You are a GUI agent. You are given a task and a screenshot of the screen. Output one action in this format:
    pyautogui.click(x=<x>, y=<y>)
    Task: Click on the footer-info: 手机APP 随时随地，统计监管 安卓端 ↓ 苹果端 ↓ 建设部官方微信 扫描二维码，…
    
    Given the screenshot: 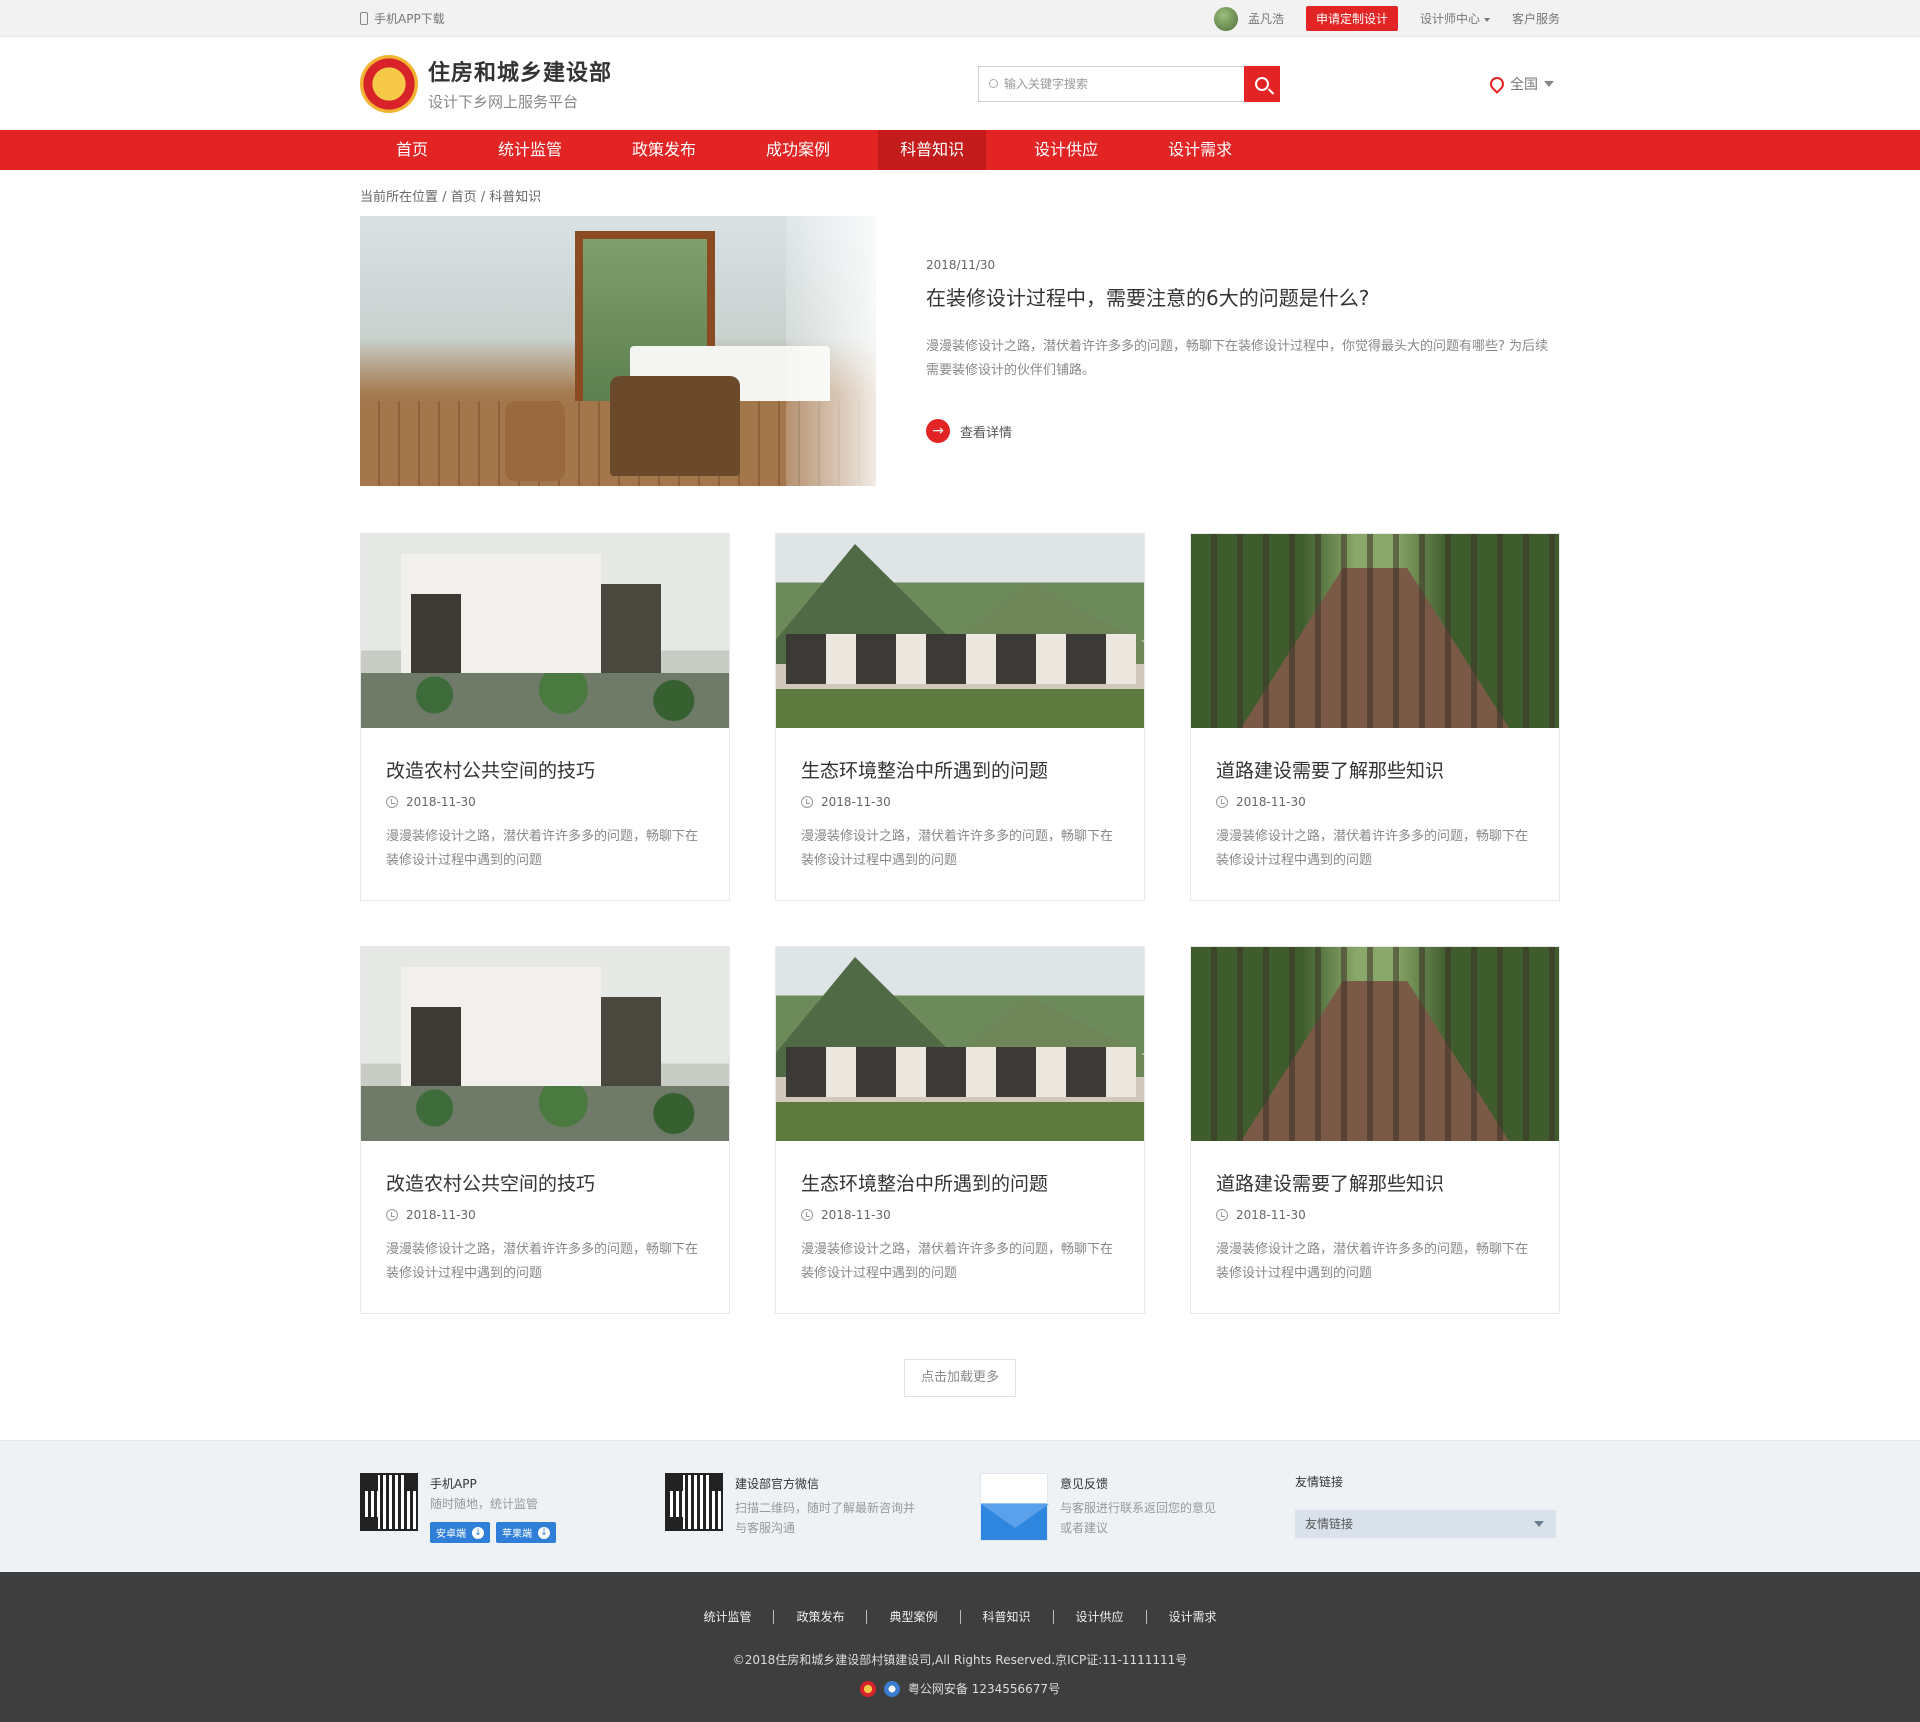 What is the action you would take?
    pyautogui.click(x=960, y=1506)
    